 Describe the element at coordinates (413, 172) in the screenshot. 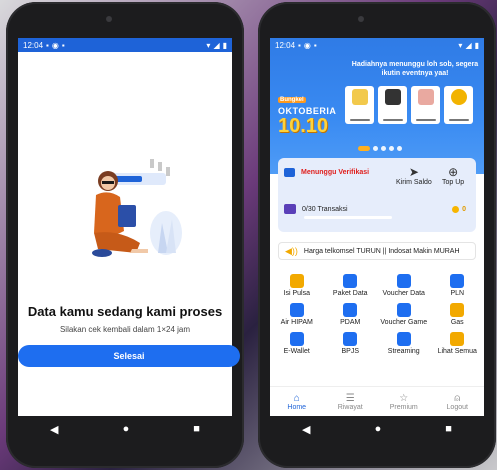

I see `send-icon: ➤` at that location.